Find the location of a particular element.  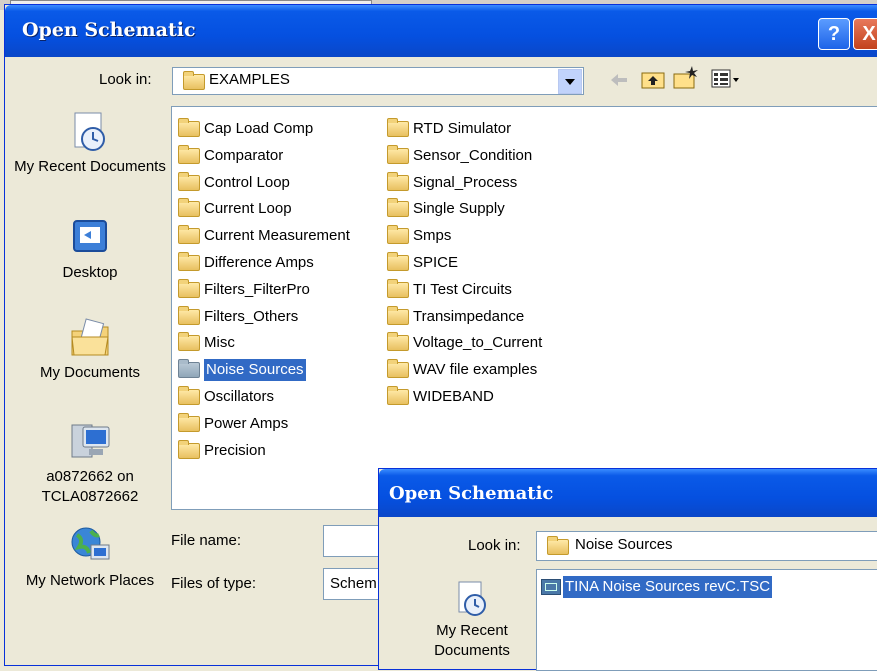

file-list-2: TINA Noise Sources revC.TSC is located at coordinates (706, 620).